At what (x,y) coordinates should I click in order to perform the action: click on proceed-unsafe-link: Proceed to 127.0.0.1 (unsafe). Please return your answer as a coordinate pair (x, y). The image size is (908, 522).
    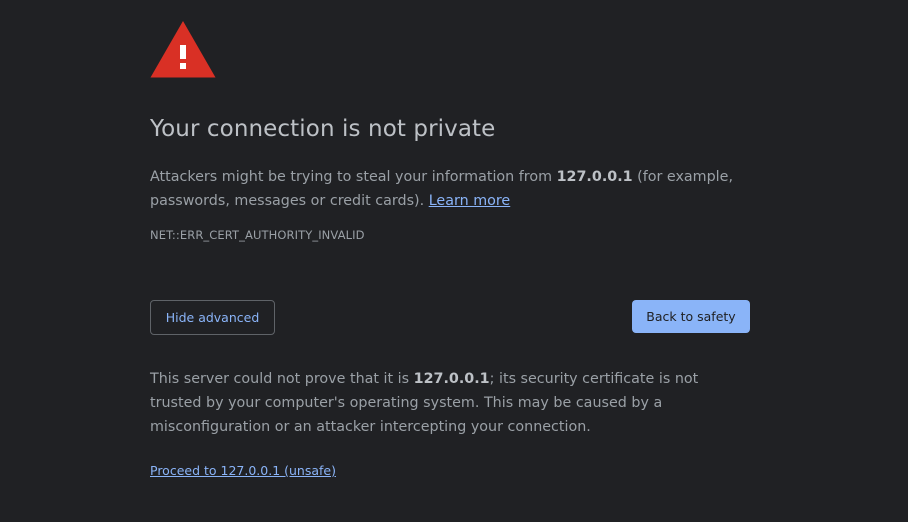
    Looking at the image, I should click on (243, 470).